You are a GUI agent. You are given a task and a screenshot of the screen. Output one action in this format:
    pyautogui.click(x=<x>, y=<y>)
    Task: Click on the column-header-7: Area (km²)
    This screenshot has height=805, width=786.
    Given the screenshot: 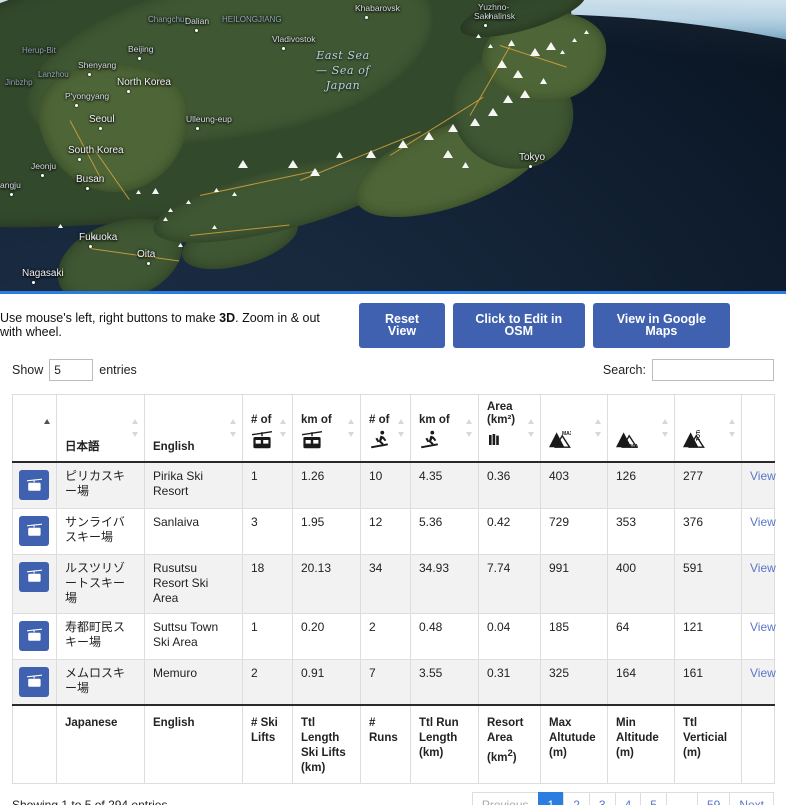 What is the action you would take?
    pyautogui.click(x=509, y=428)
    